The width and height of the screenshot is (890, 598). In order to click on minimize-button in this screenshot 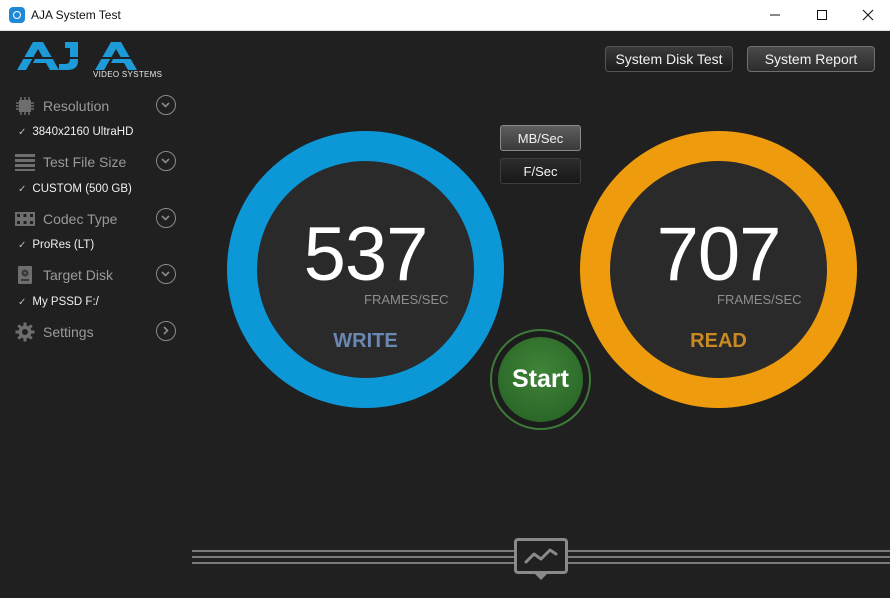, I will do `click(775, 15)`.